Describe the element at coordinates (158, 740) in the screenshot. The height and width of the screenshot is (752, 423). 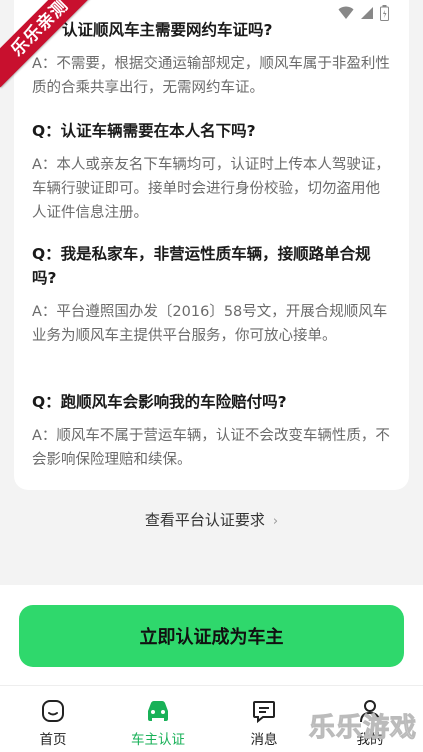
I see `tab-driver-label: 车主认证` at that location.